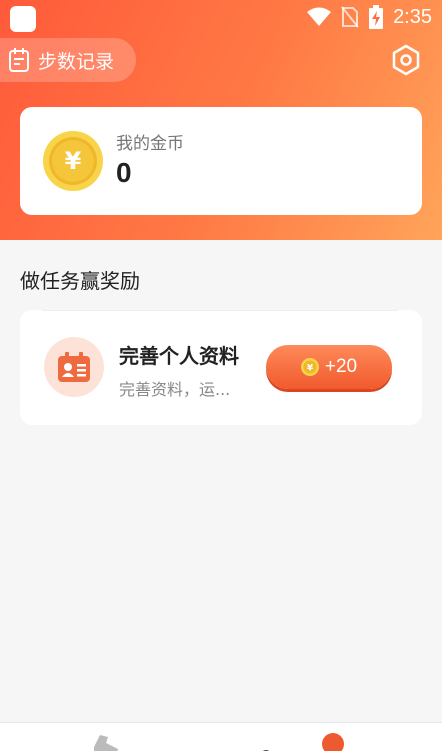  What do you see at coordinates (273, 748) in the screenshot?
I see `nav-icon` at bounding box center [273, 748].